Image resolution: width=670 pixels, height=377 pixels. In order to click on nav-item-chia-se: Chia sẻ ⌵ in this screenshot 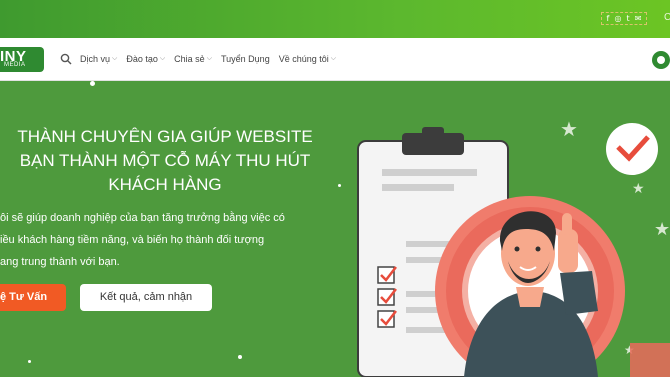, I will do `click(193, 59)`.